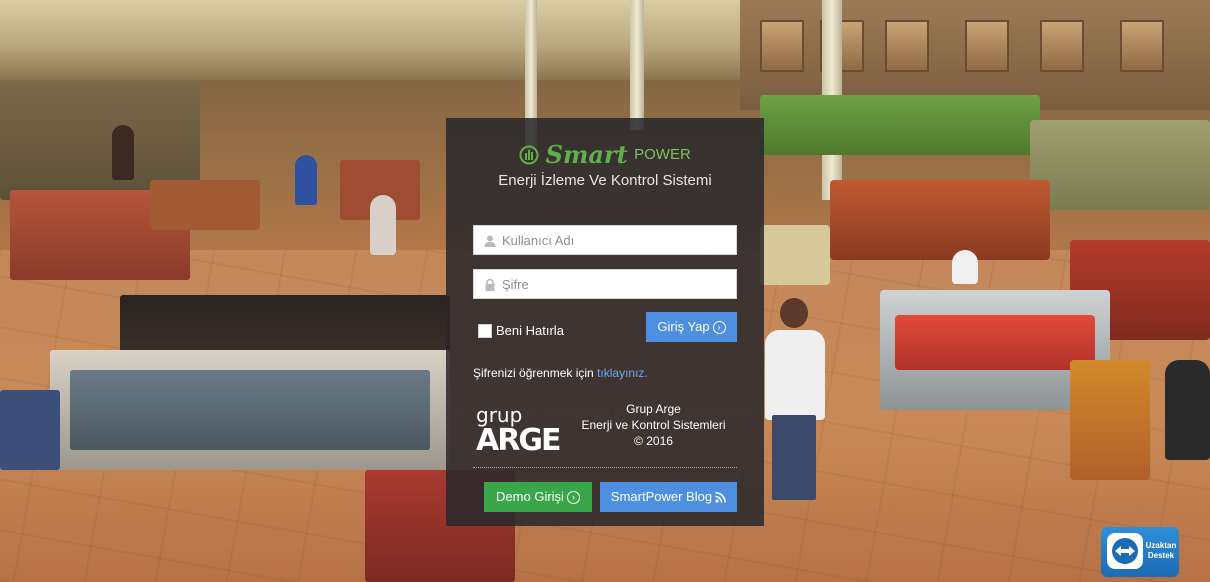 This screenshot has width=1210, height=582. I want to click on produce-fruit, so click(940, 220).